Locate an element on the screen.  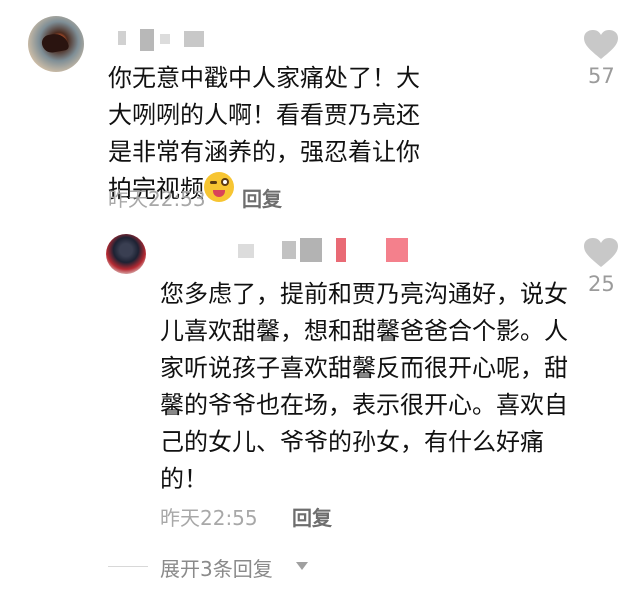
comment-timestamp: 昨天22:53 is located at coordinates (157, 199).